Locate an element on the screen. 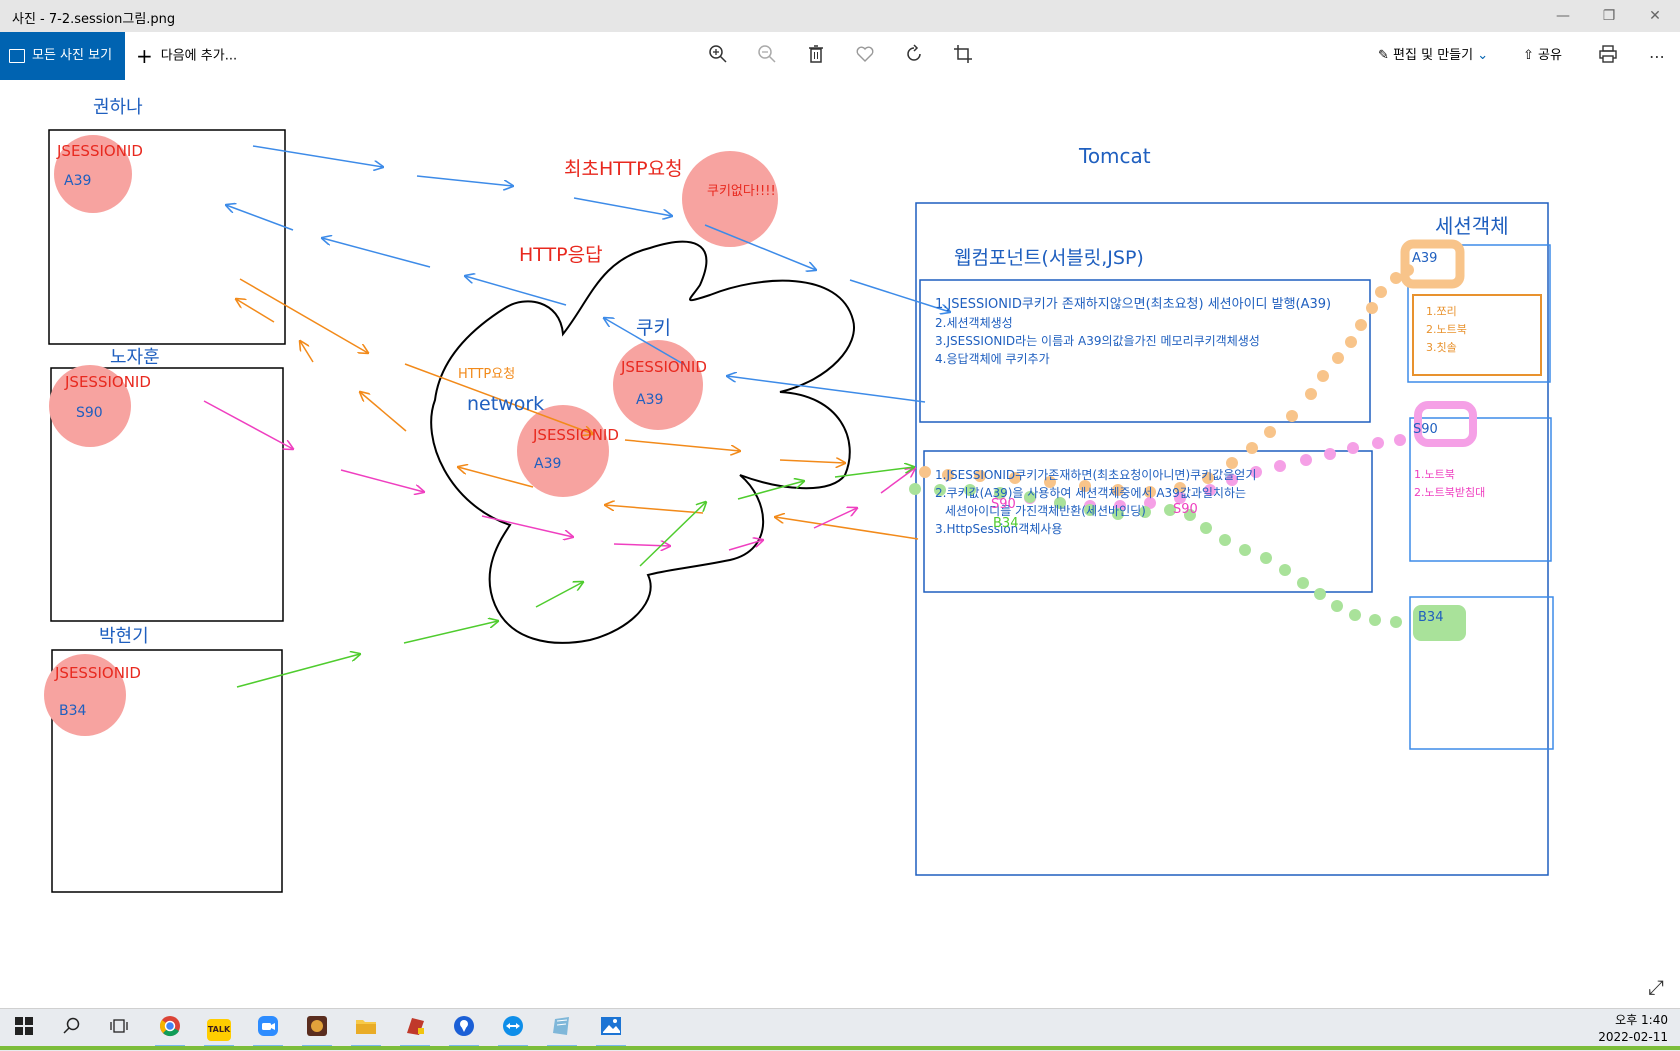 The image size is (1680, 1051). maps-icon is located at coordinates (464, 1031).